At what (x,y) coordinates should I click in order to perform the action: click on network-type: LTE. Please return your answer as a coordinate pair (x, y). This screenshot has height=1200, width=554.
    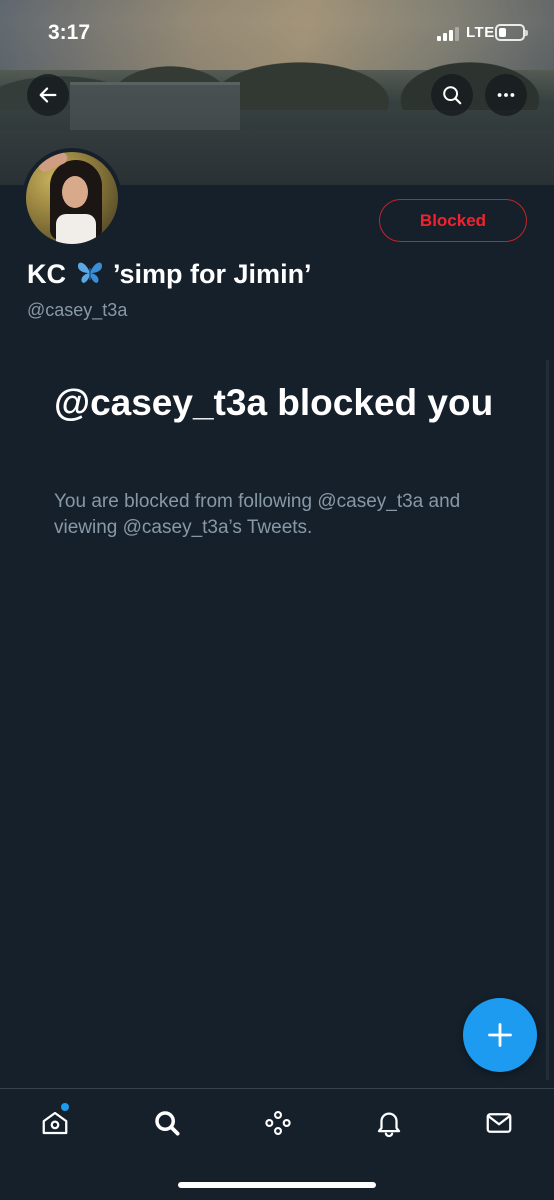
    Looking at the image, I should click on (480, 32).